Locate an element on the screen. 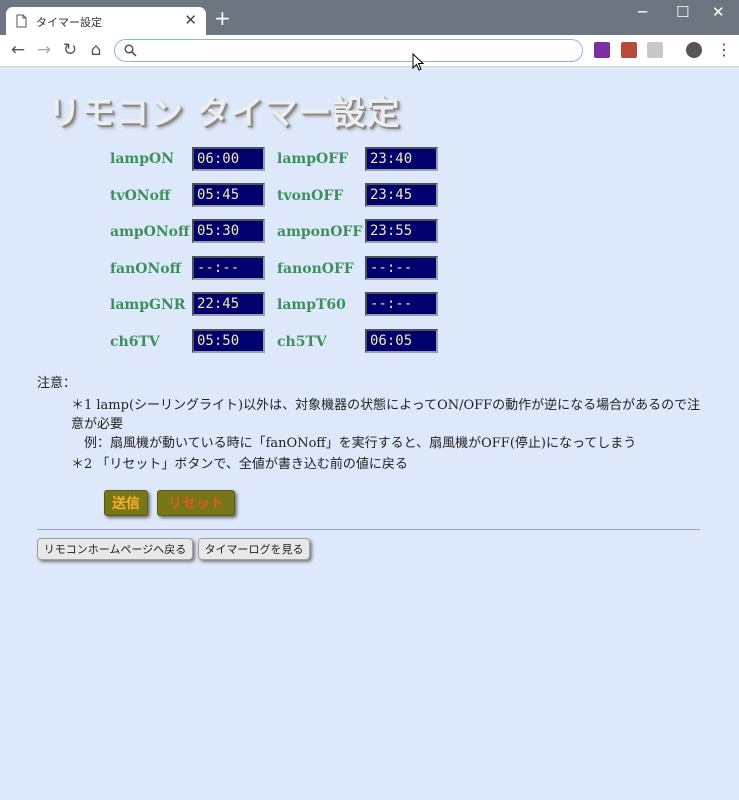 This screenshot has height=800, width=739. timer-label-amponOFF: amponOFF is located at coordinates (320, 232).